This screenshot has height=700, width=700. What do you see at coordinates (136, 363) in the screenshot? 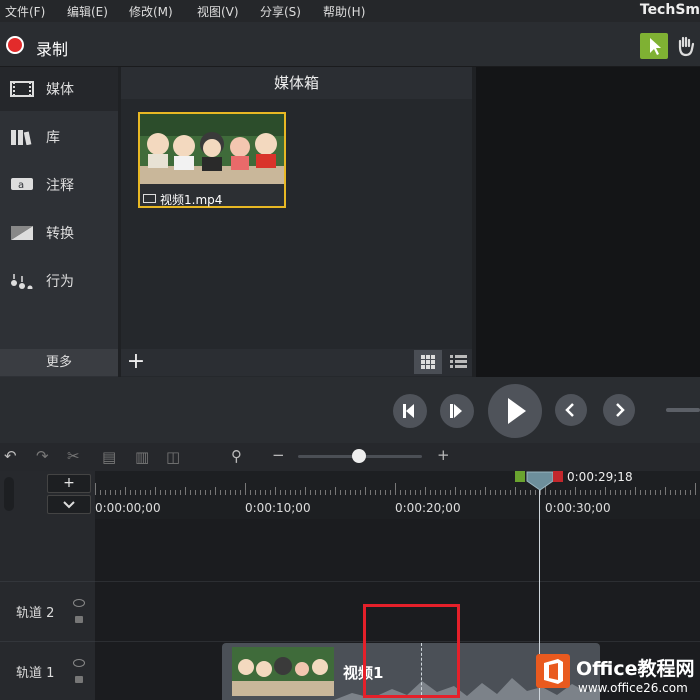
I see `add-media-button: +` at bounding box center [136, 363].